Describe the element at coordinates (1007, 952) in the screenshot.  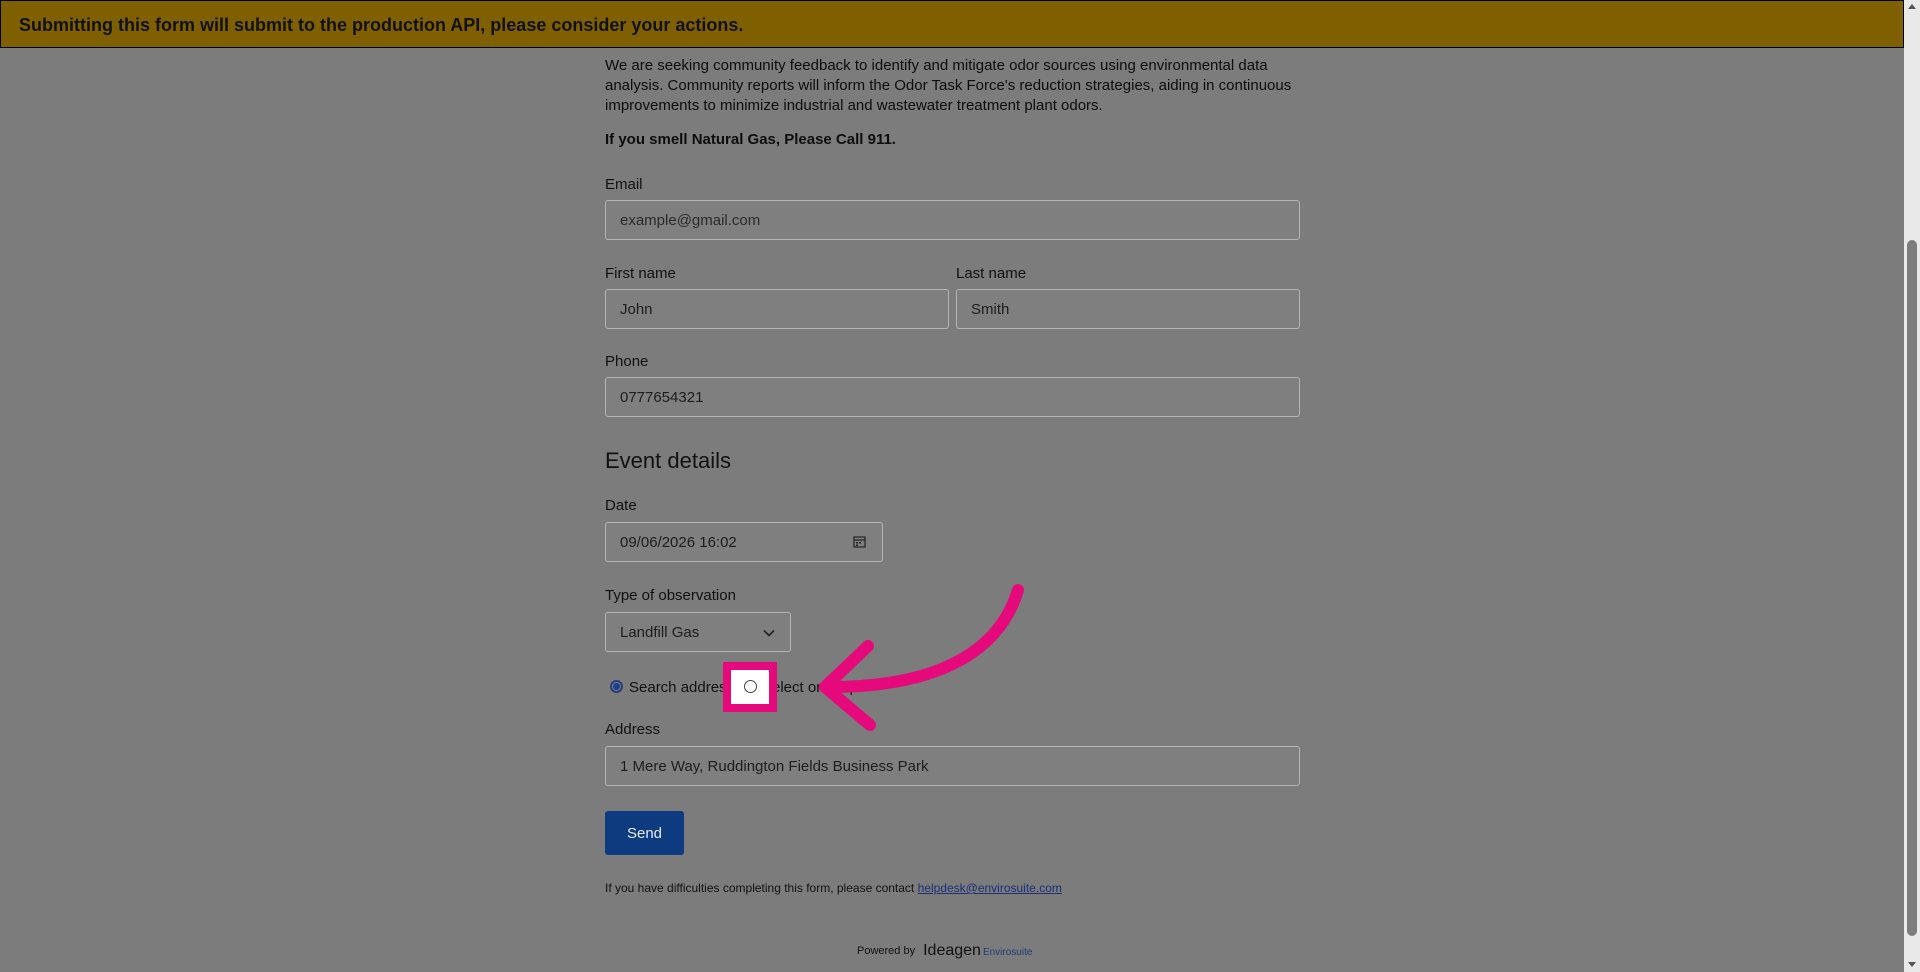
I see `logo-sub-text: Envirosuite` at that location.